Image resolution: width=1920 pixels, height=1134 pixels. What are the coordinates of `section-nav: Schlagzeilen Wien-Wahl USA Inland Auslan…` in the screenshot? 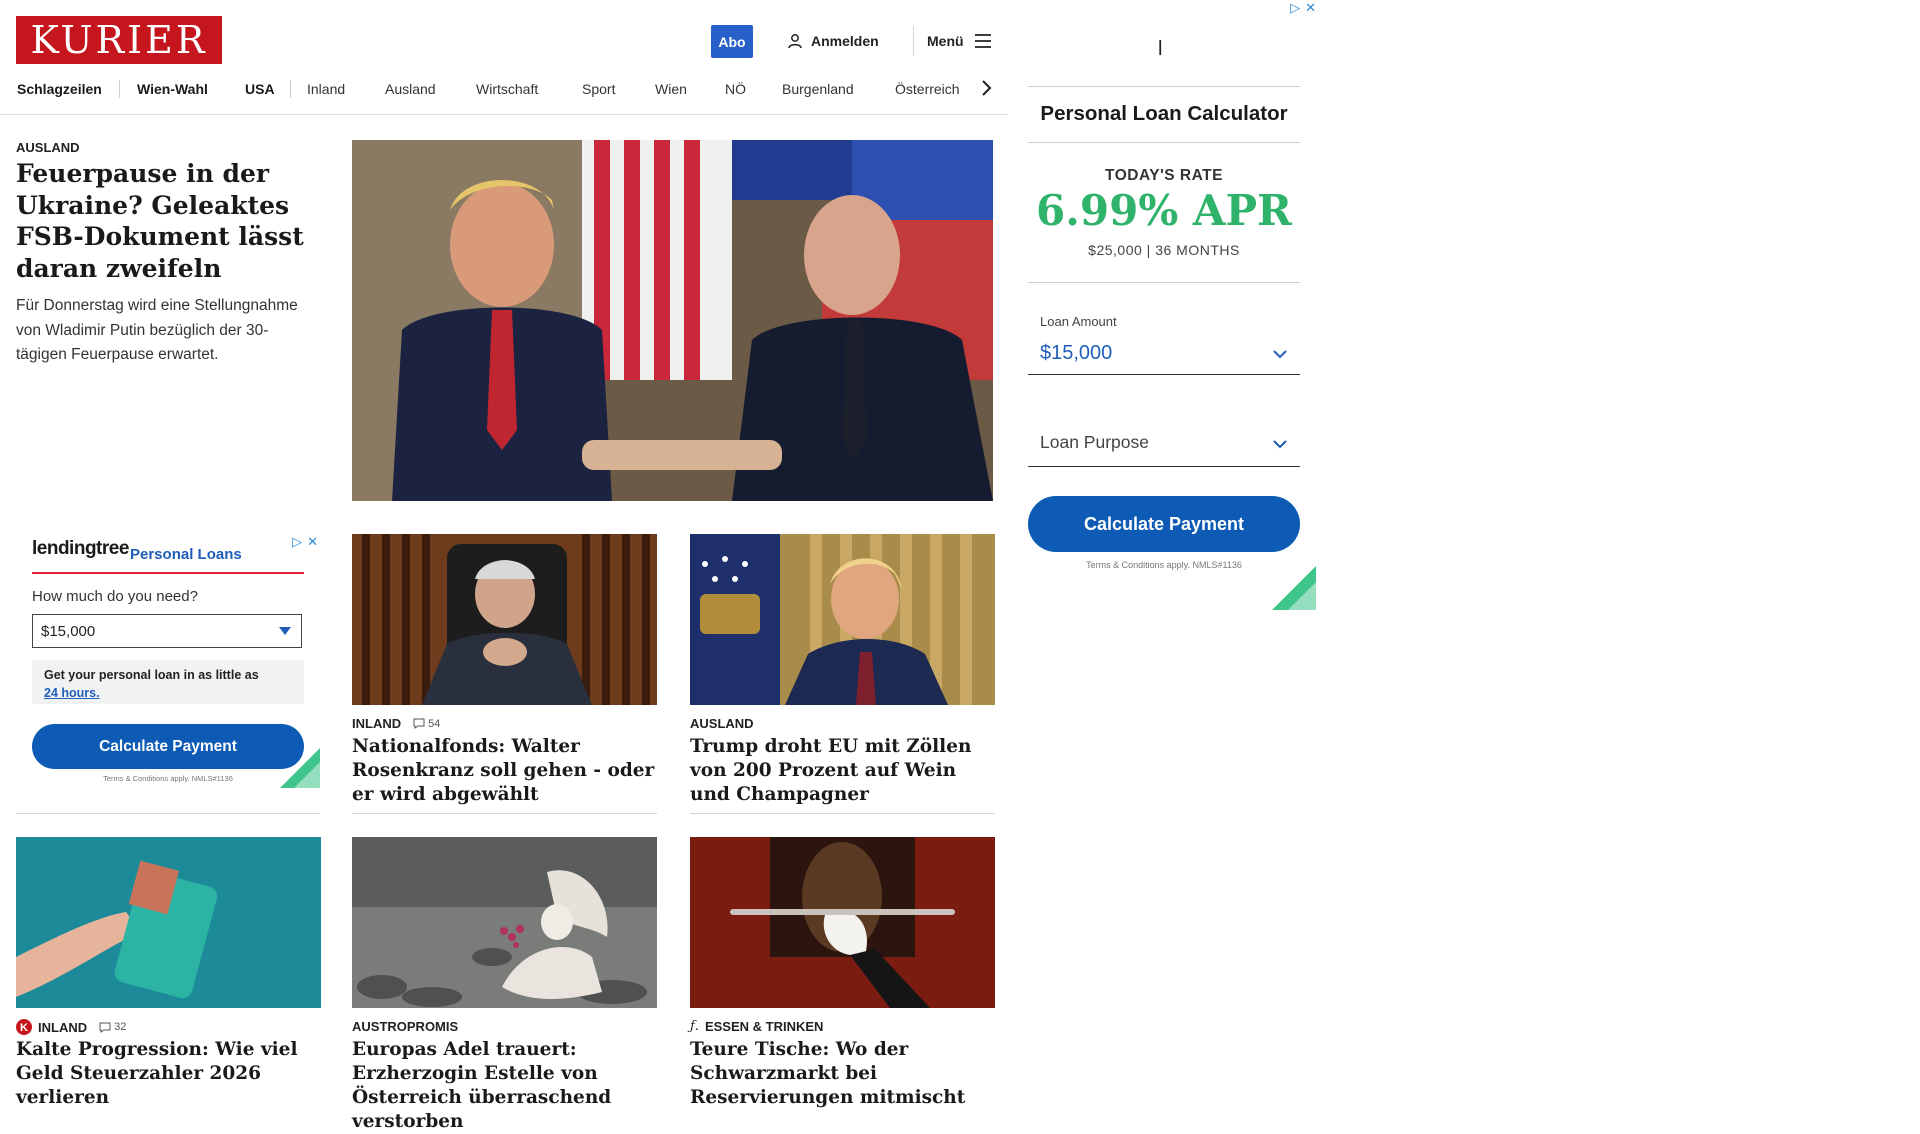 It's located at (500, 89).